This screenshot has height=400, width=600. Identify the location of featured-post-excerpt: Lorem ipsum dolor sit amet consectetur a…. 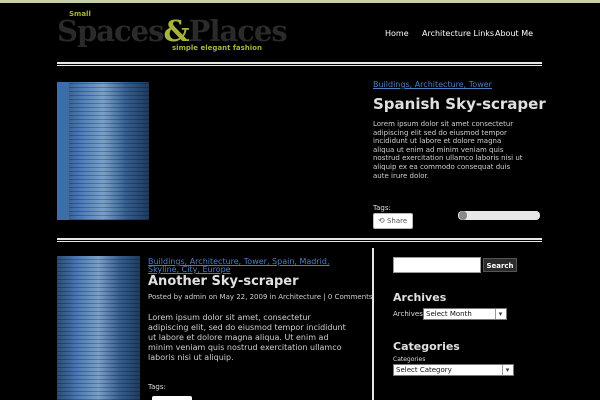
(448, 150).